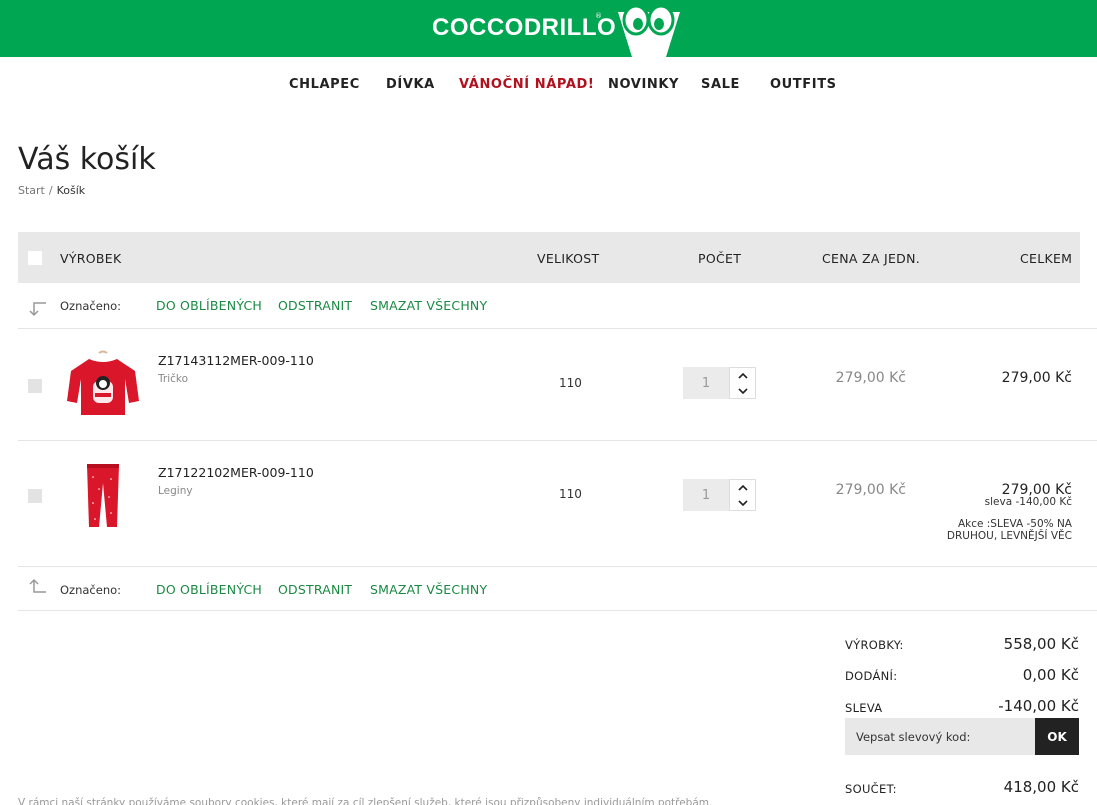 The image size is (1097, 805). Describe the element at coordinates (71, 190) in the screenshot. I see `breadcrumb-current: Košík` at that location.